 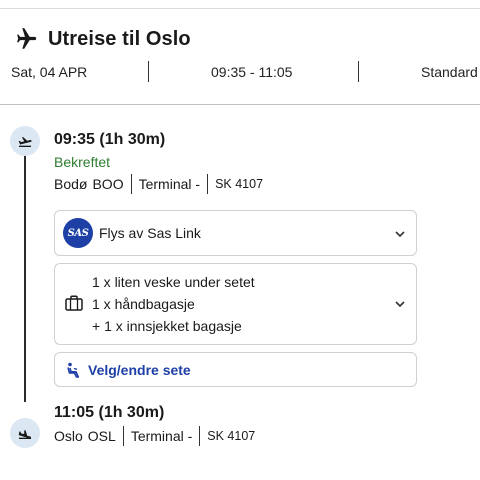 What do you see at coordinates (109, 412) in the screenshot?
I see `arrival-time: 11:05 (1h 30m)` at bounding box center [109, 412].